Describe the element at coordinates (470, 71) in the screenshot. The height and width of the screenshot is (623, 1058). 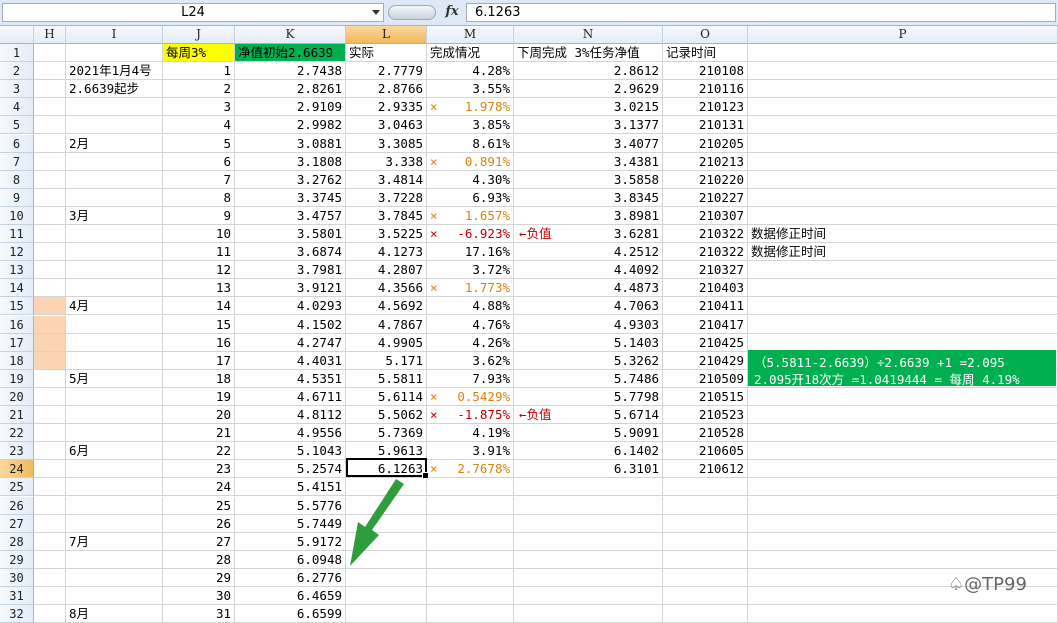
I see `cell-m: 4.28%` at that location.